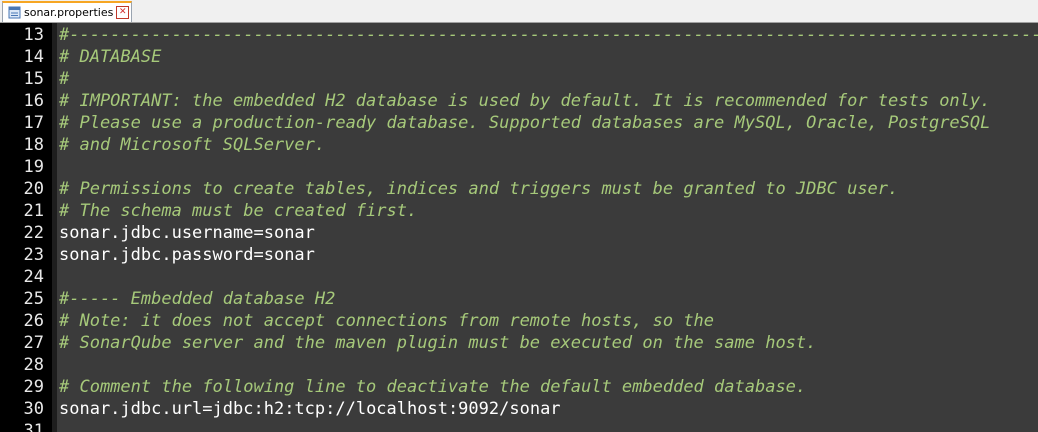 This screenshot has height=432, width=1038. Describe the element at coordinates (33, 255) in the screenshot. I see `line-number: 23` at that location.